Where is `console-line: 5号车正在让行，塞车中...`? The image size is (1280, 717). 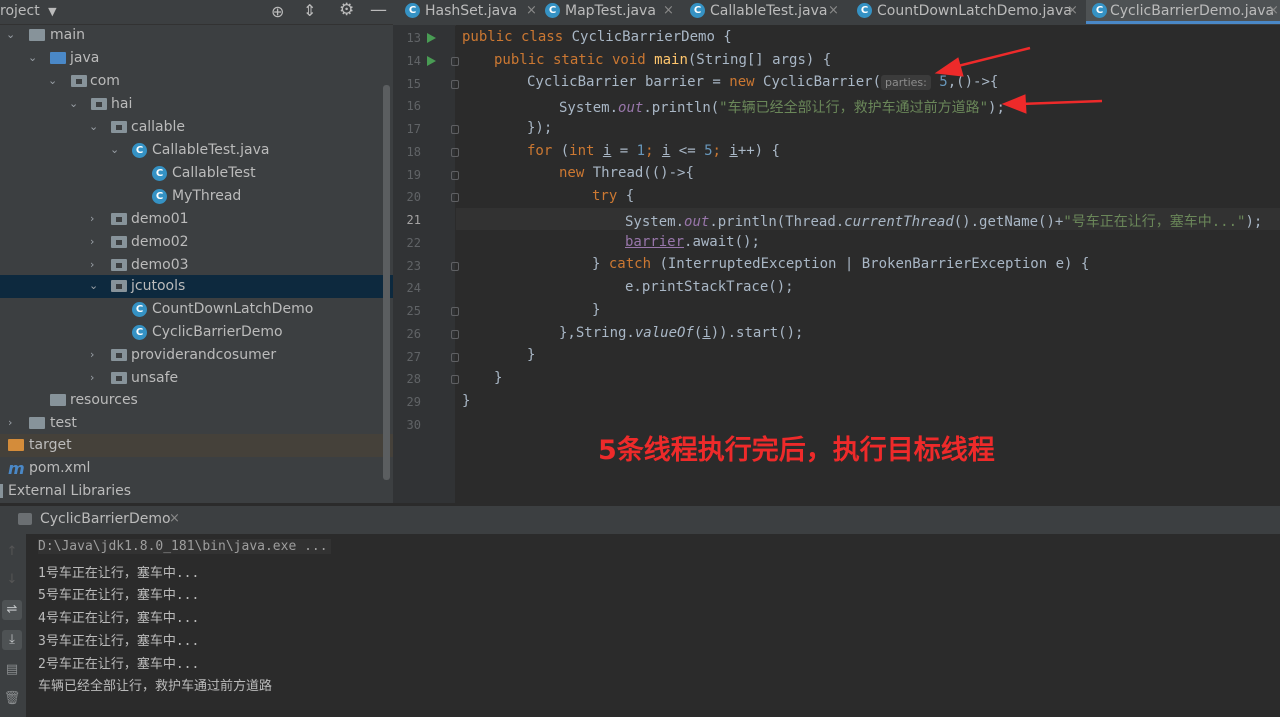
console-line: 5号车正在让行，塞车中... is located at coordinates (119, 595).